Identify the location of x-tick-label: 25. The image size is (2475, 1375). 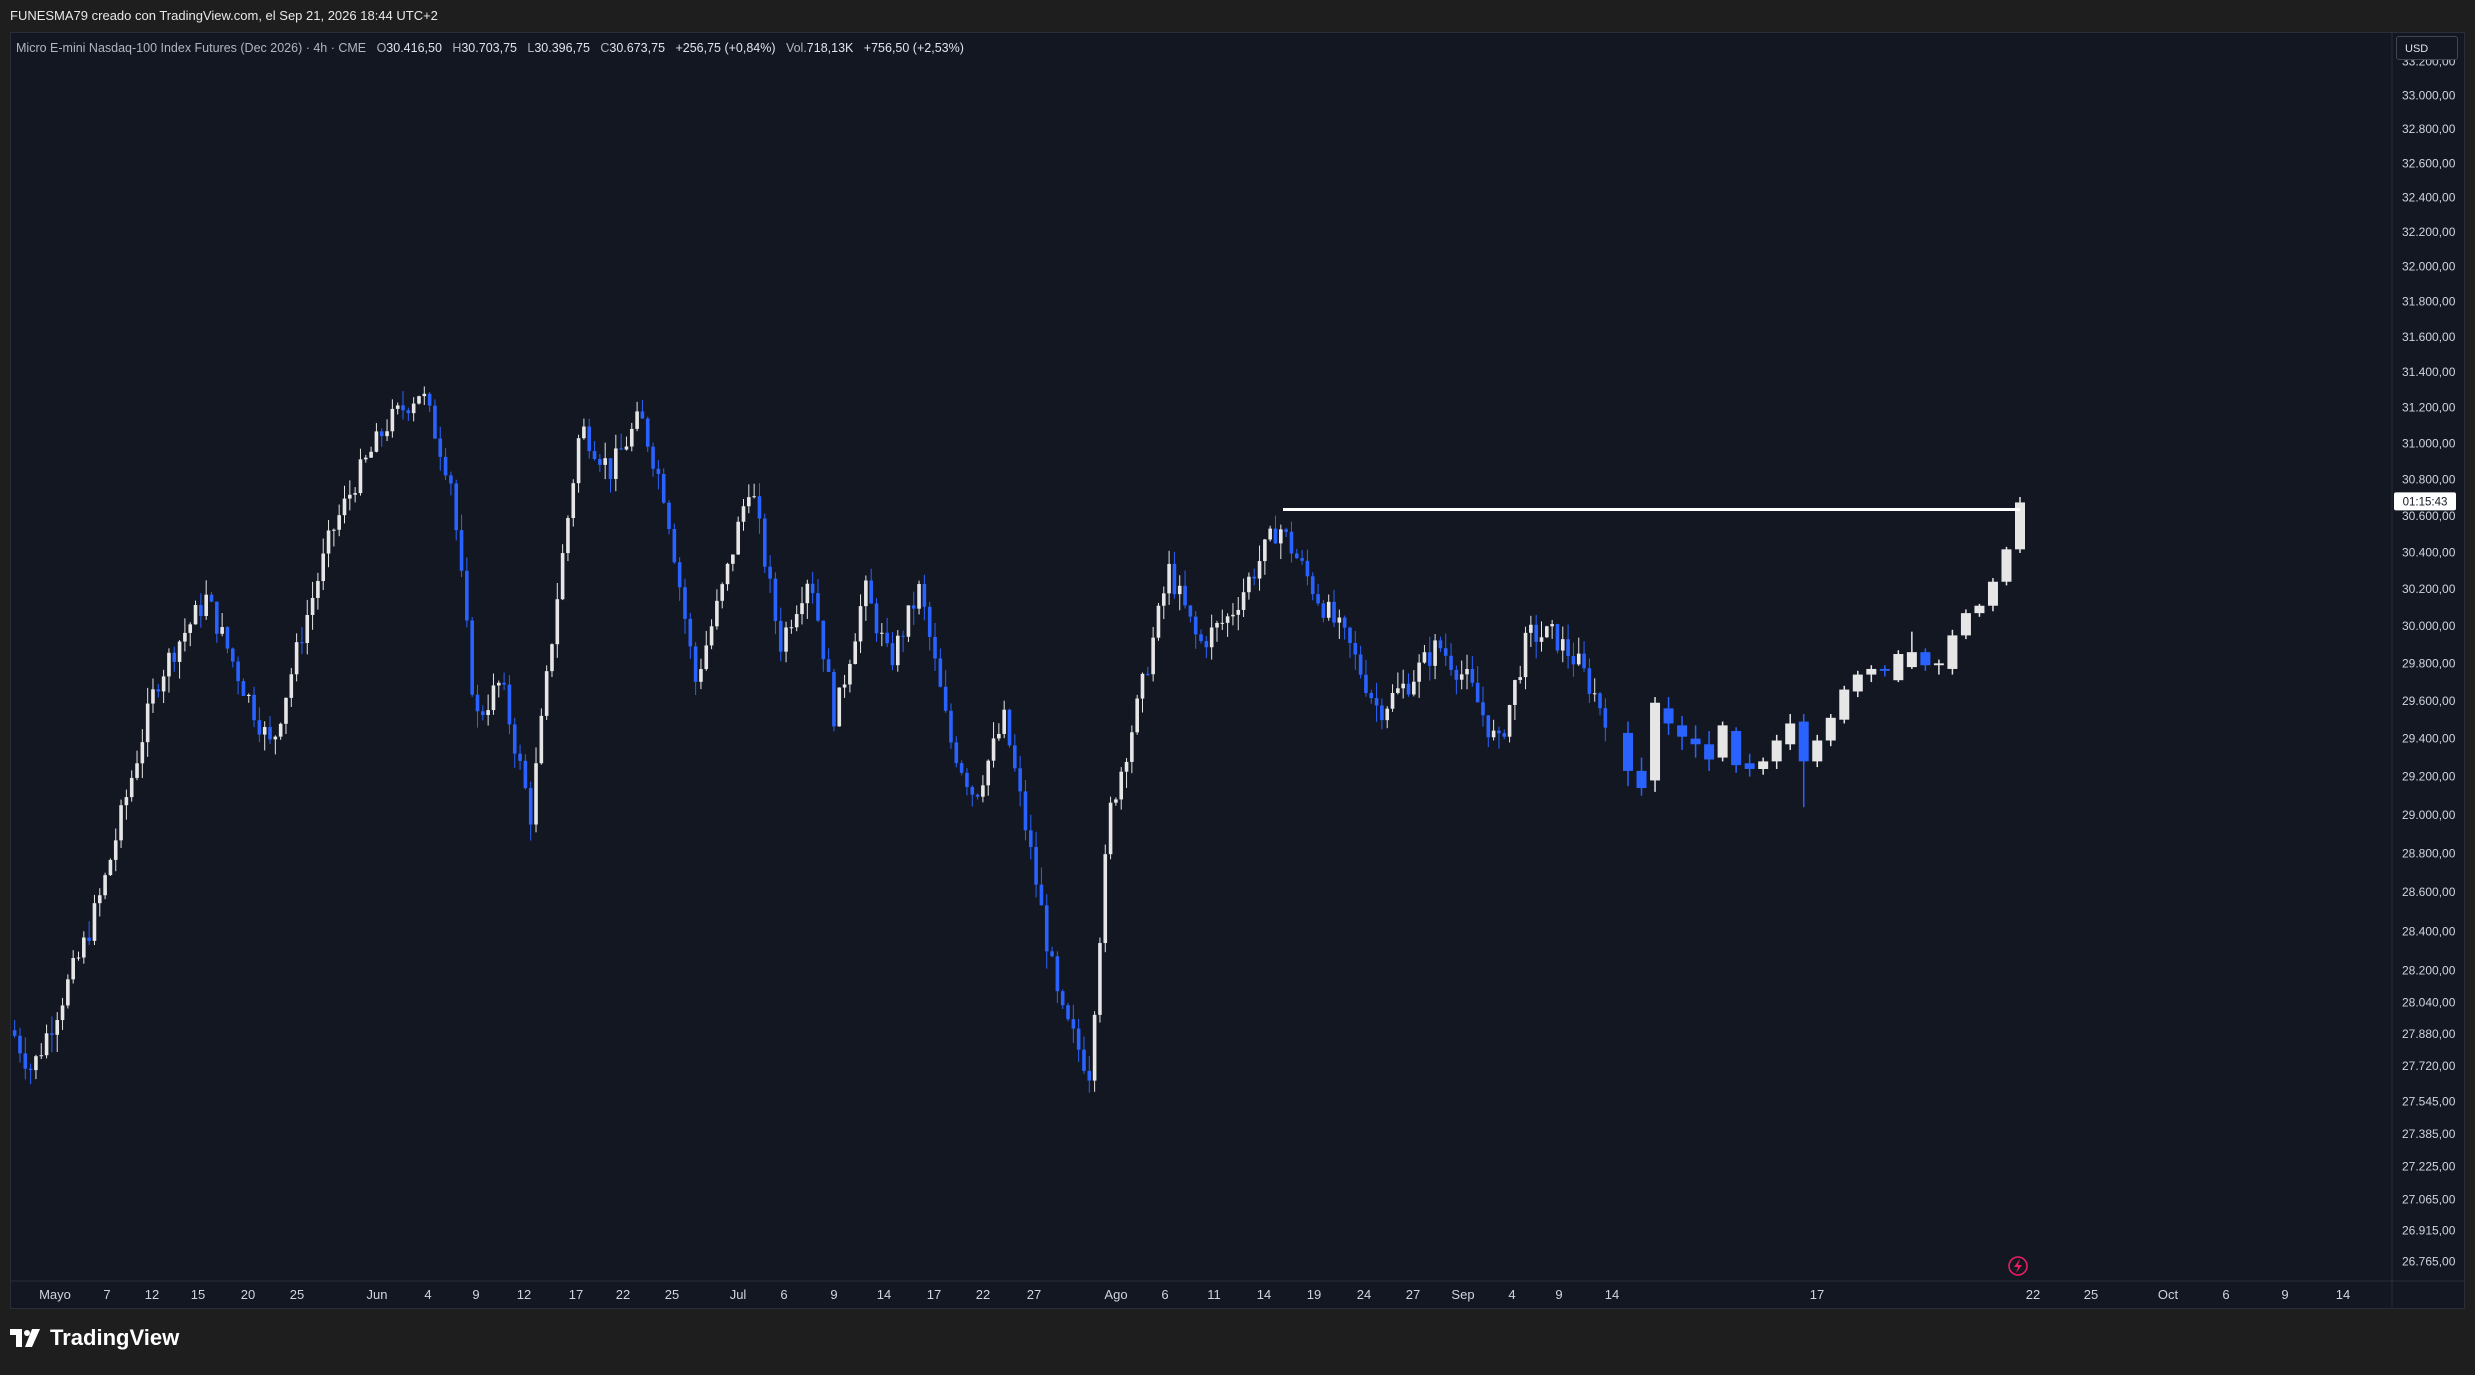
(2091, 1294).